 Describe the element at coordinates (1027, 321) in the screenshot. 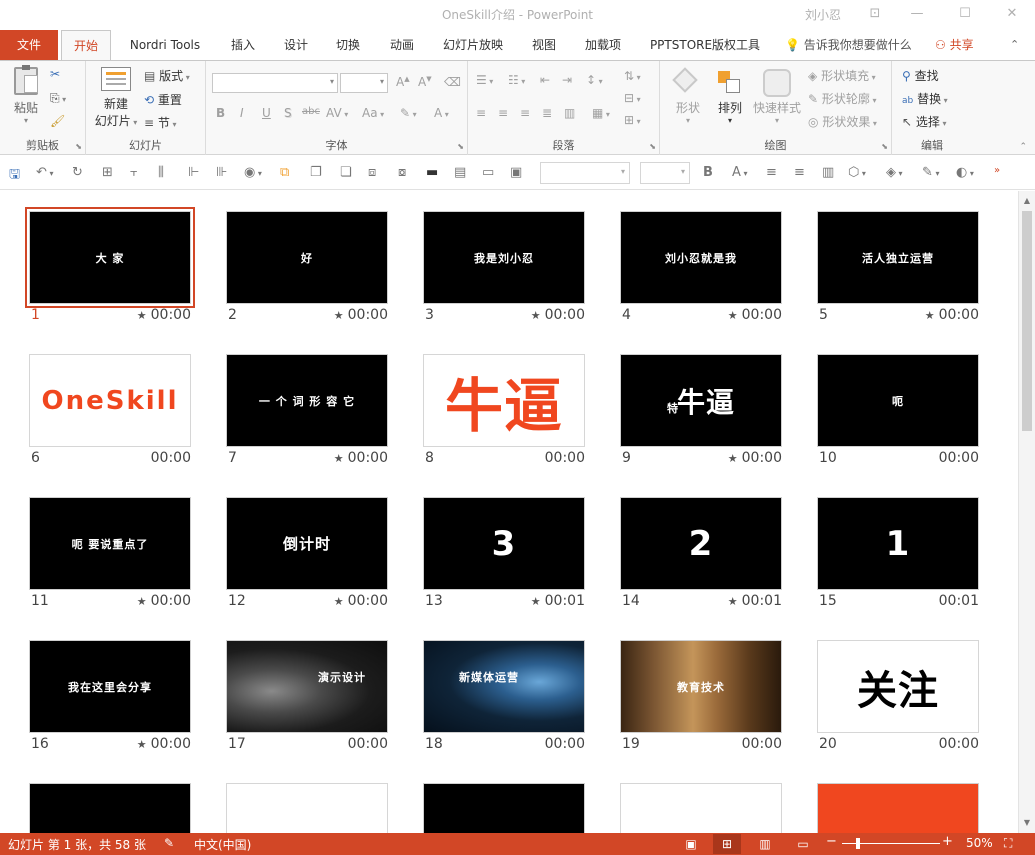

I see `scroll-thumb` at that location.